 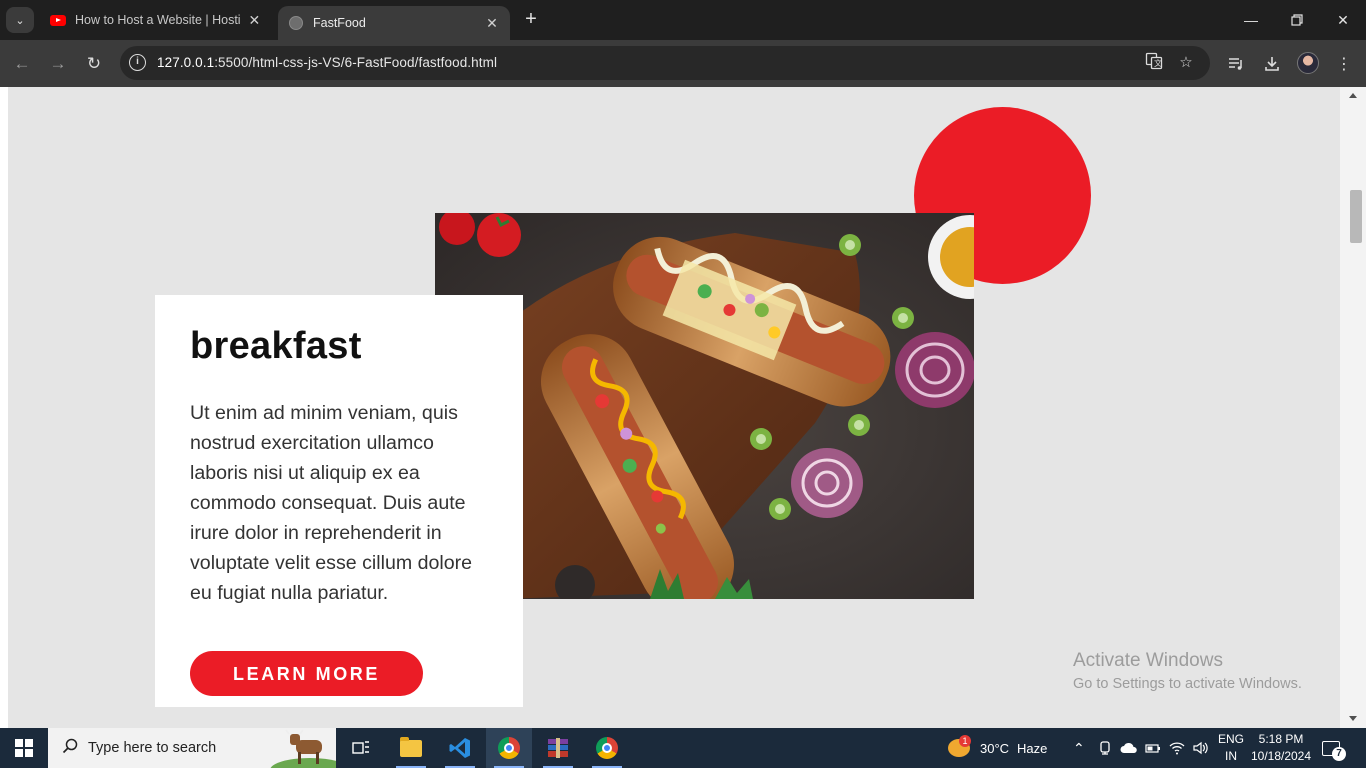 I want to click on downloads-icon, so click(x=1272, y=64).